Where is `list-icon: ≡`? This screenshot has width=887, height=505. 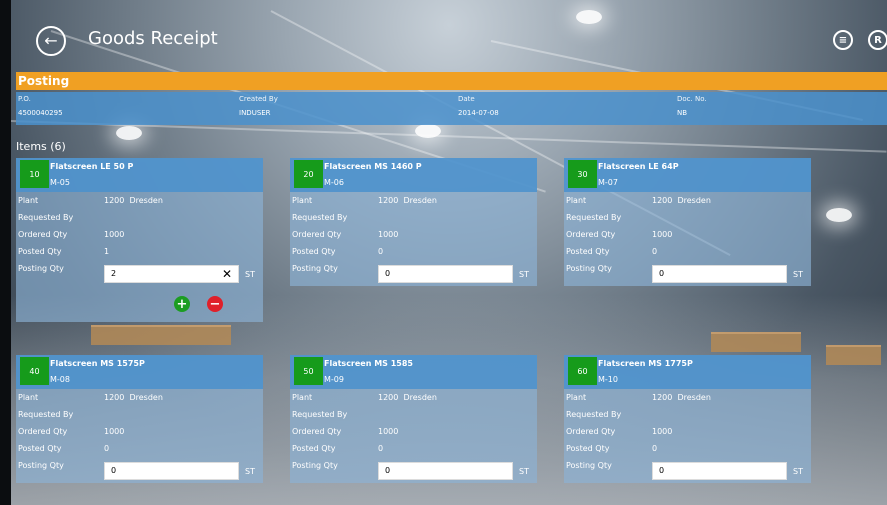 list-icon: ≡ is located at coordinates (843, 40).